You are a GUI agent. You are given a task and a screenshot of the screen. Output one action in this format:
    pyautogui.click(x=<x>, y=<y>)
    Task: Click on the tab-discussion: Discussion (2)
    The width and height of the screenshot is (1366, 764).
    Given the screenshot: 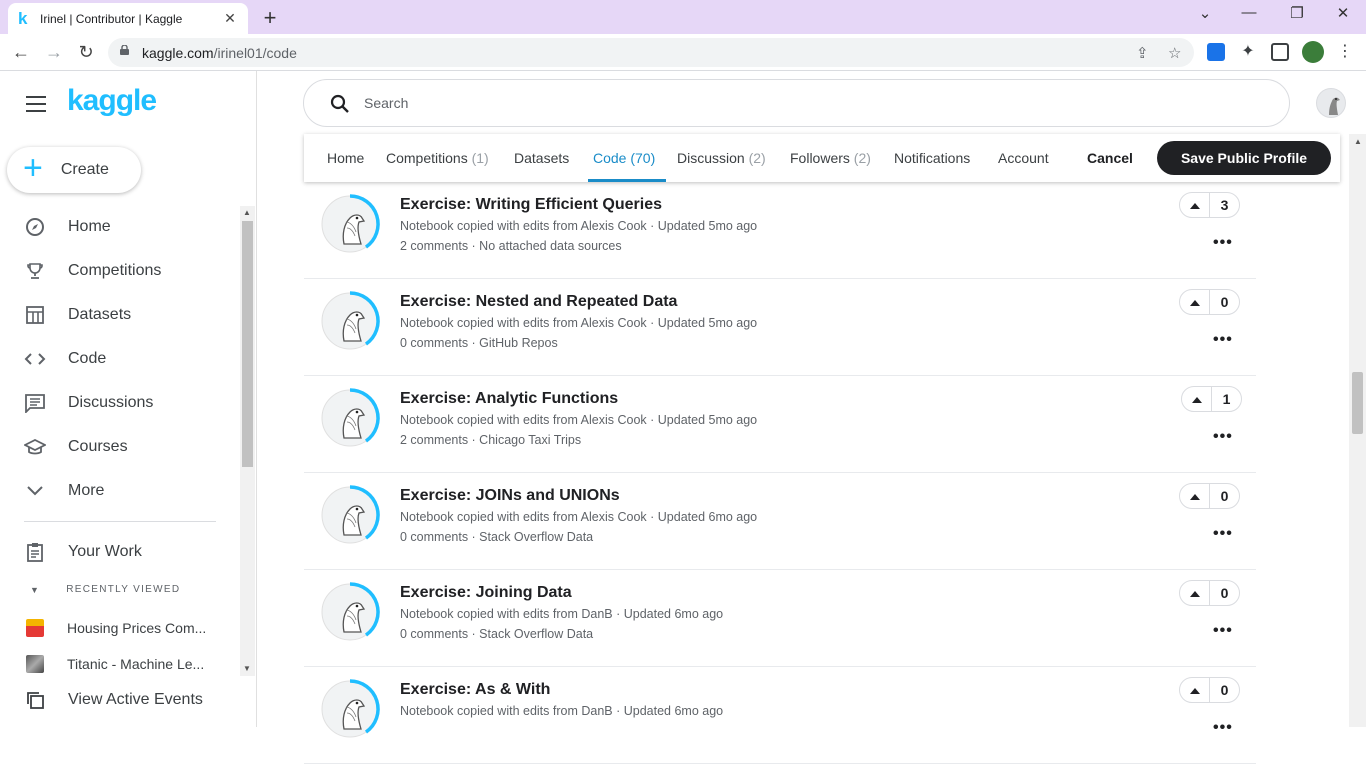 What is the action you would take?
    pyautogui.click(x=721, y=158)
    